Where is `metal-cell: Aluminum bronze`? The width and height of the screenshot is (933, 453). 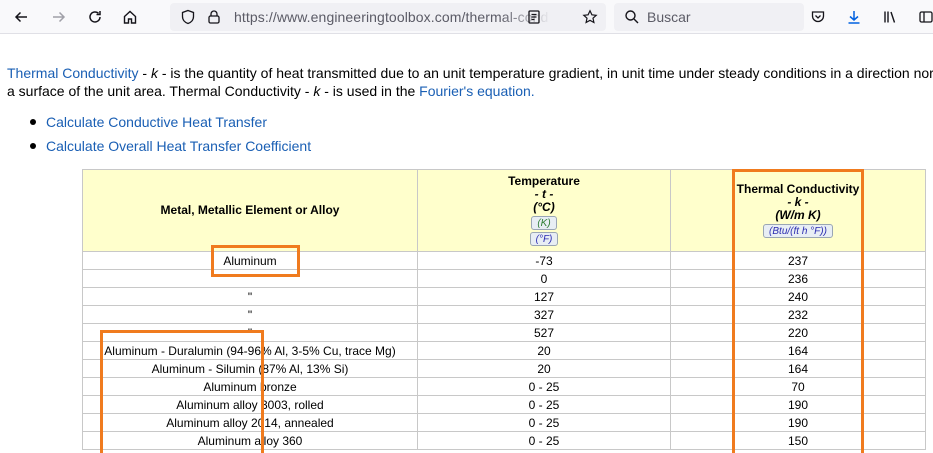
metal-cell: Aluminum bronze is located at coordinates (250, 386).